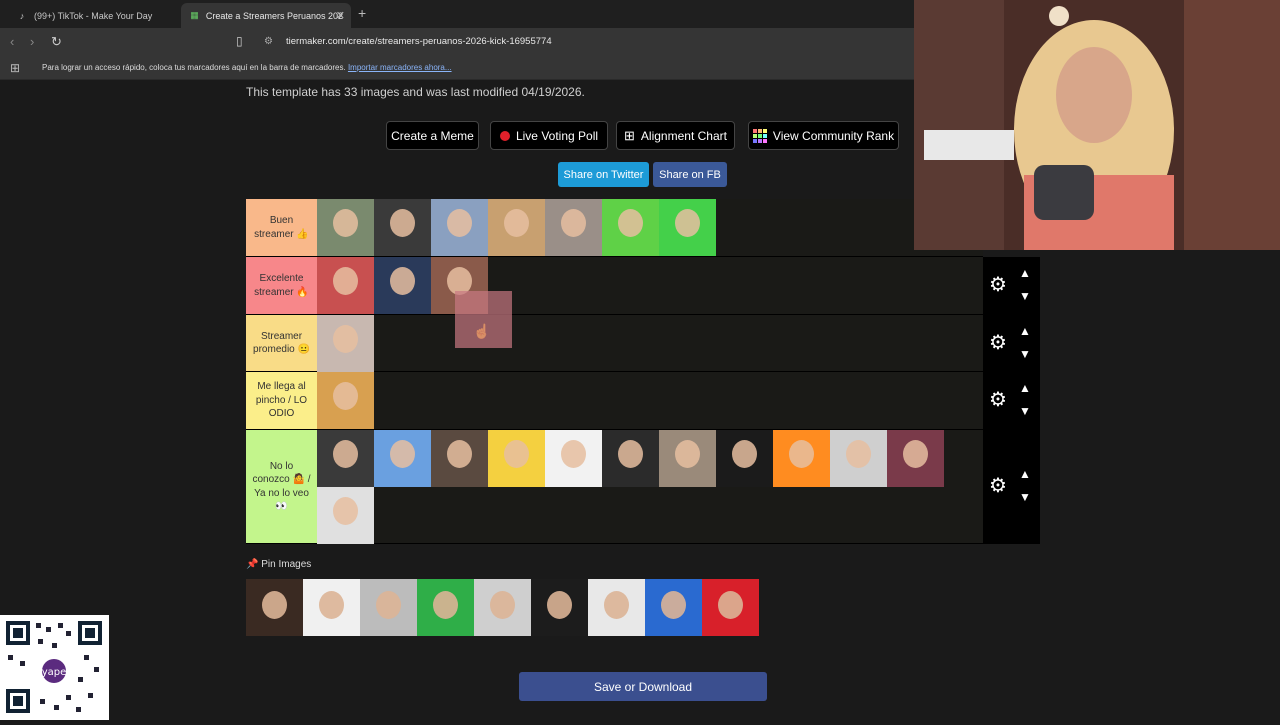 The height and width of the screenshot is (725, 1280). I want to click on record-dot-icon, so click(504, 135).